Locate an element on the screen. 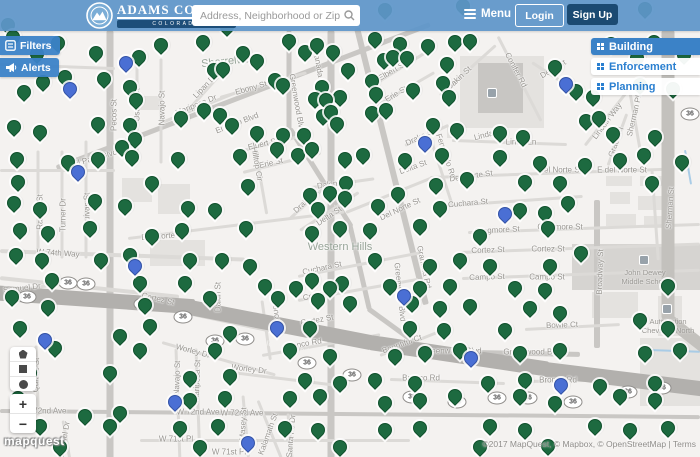  search-icon is located at coordinates (349, 15).